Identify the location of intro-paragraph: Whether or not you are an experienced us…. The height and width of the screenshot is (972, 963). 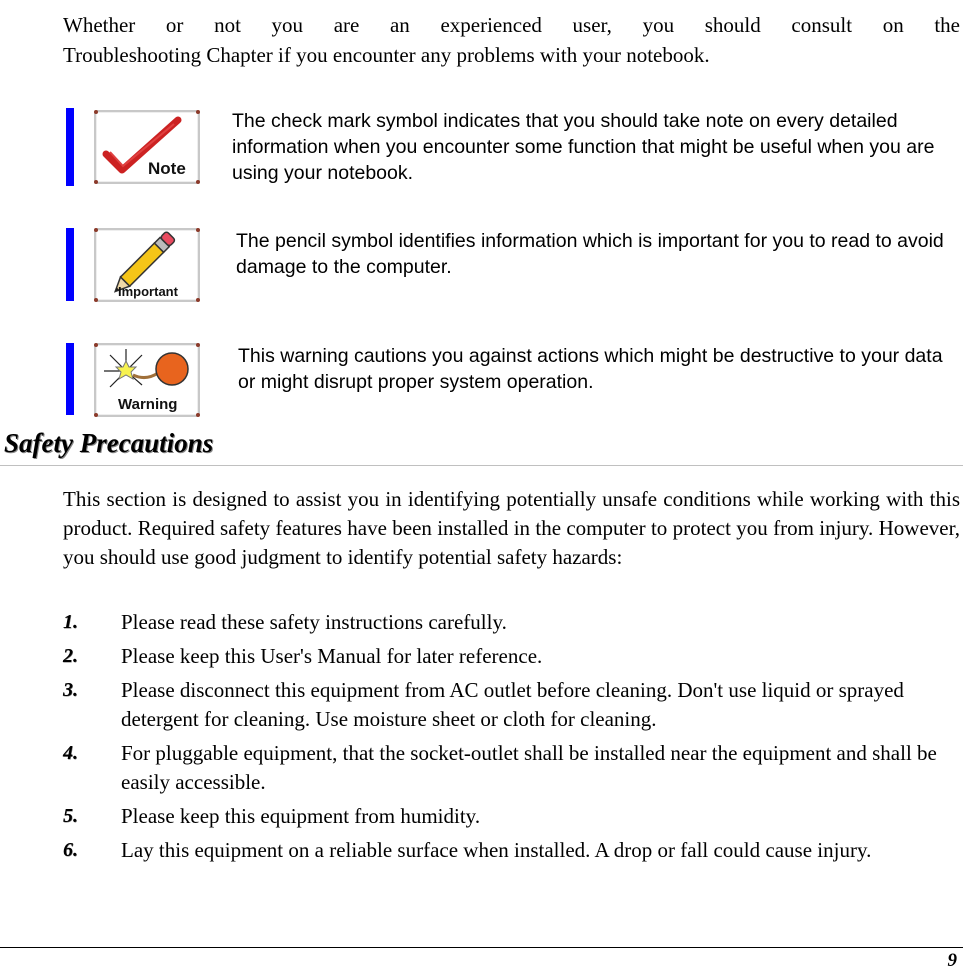
(511, 40).